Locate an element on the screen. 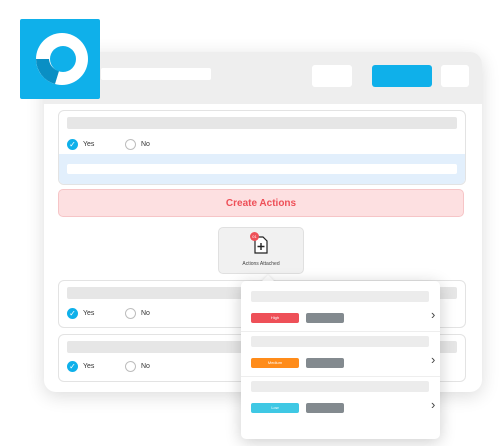 This screenshot has height=446, width=500. priority-tag-high: High is located at coordinates (275, 318).